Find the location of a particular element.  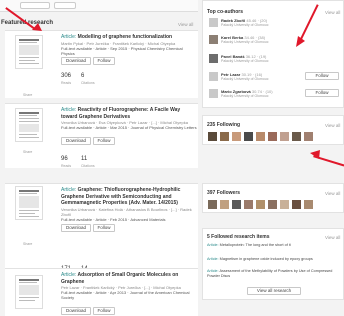

view-all-research-button: View all research is located at coordinates (274, 291).